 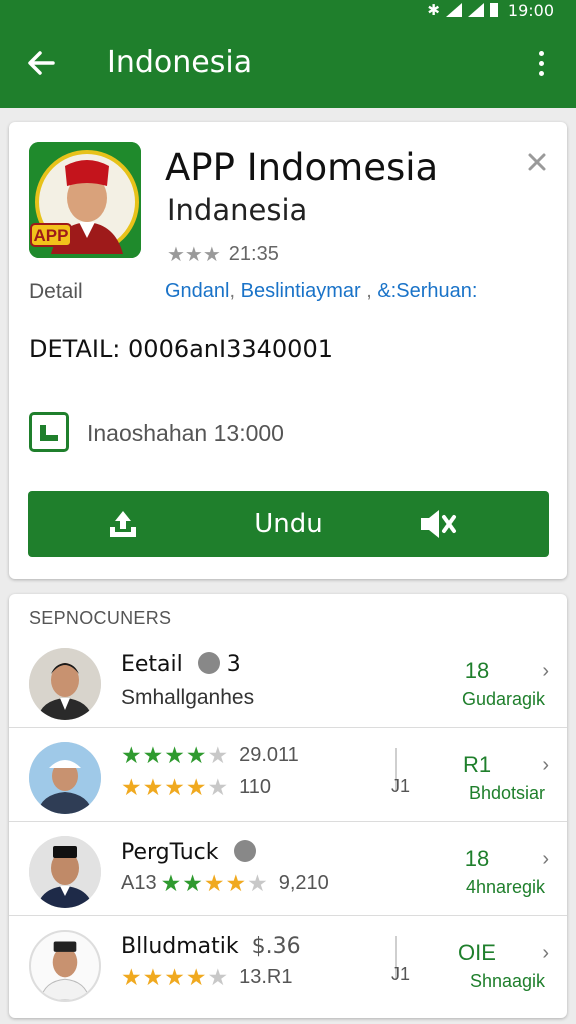 What do you see at coordinates (433, 10) in the screenshot?
I see `bluetooth-icon: ✱` at bounding box center [433, 10].